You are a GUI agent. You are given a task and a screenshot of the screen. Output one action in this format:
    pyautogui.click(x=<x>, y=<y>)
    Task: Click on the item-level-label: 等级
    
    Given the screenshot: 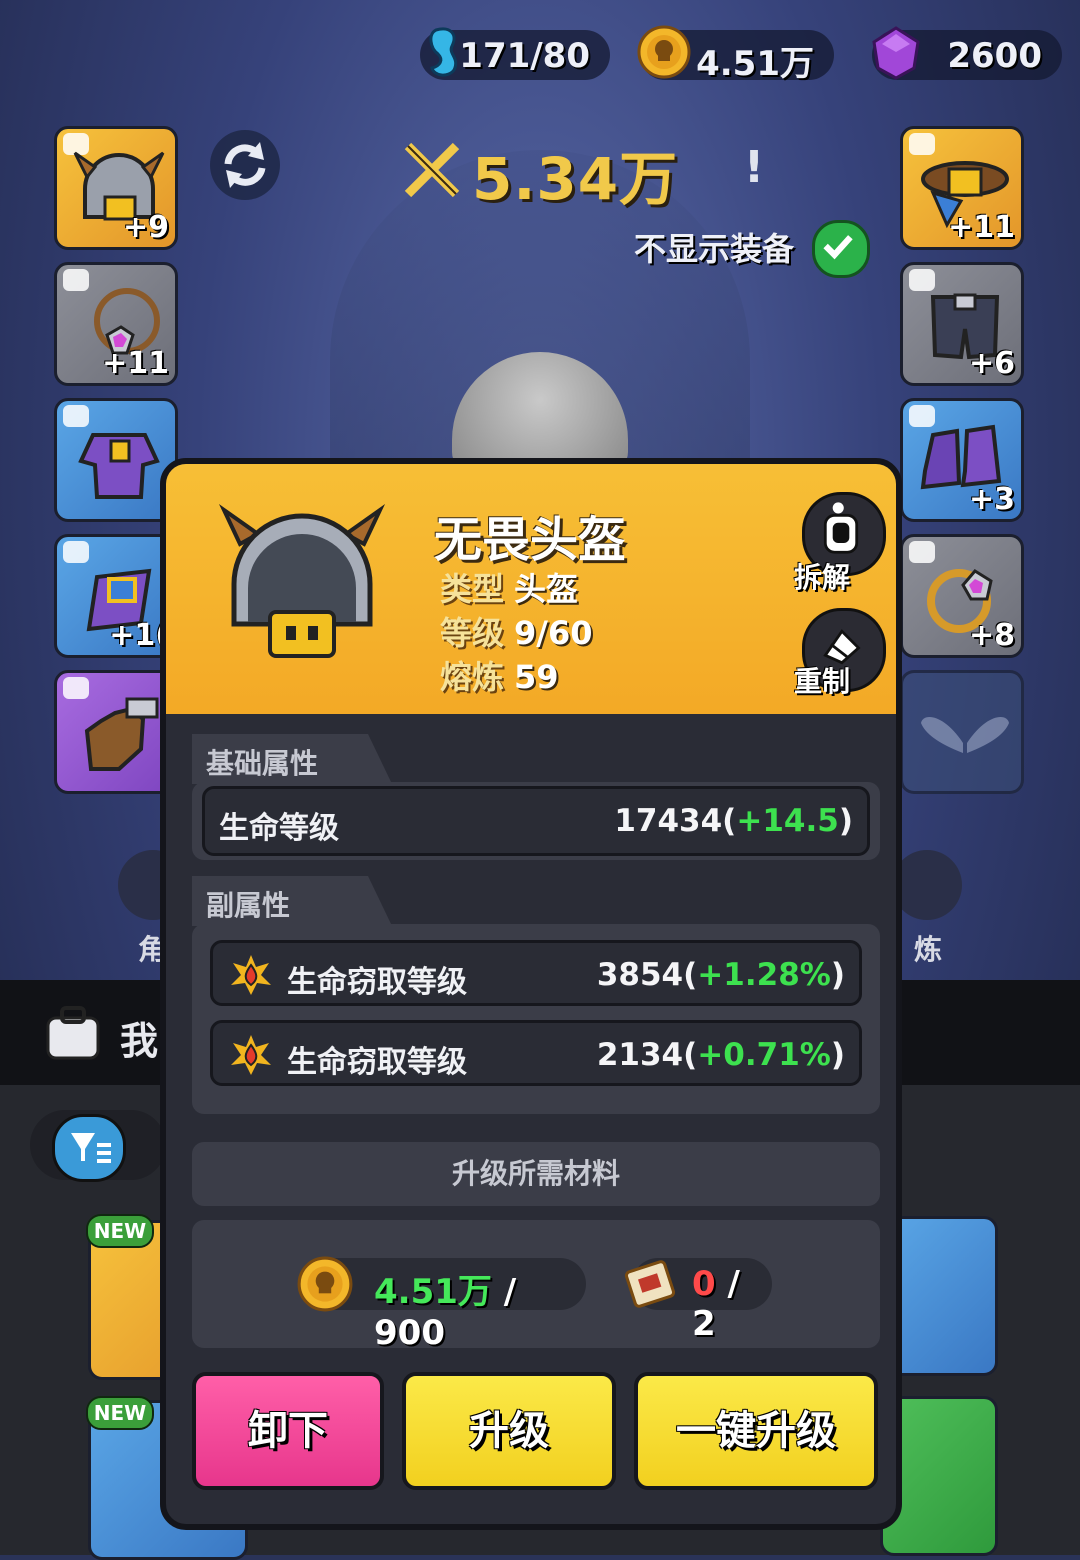 What is the action you would take?
    pyautogui.click(x=472, y=633)
    